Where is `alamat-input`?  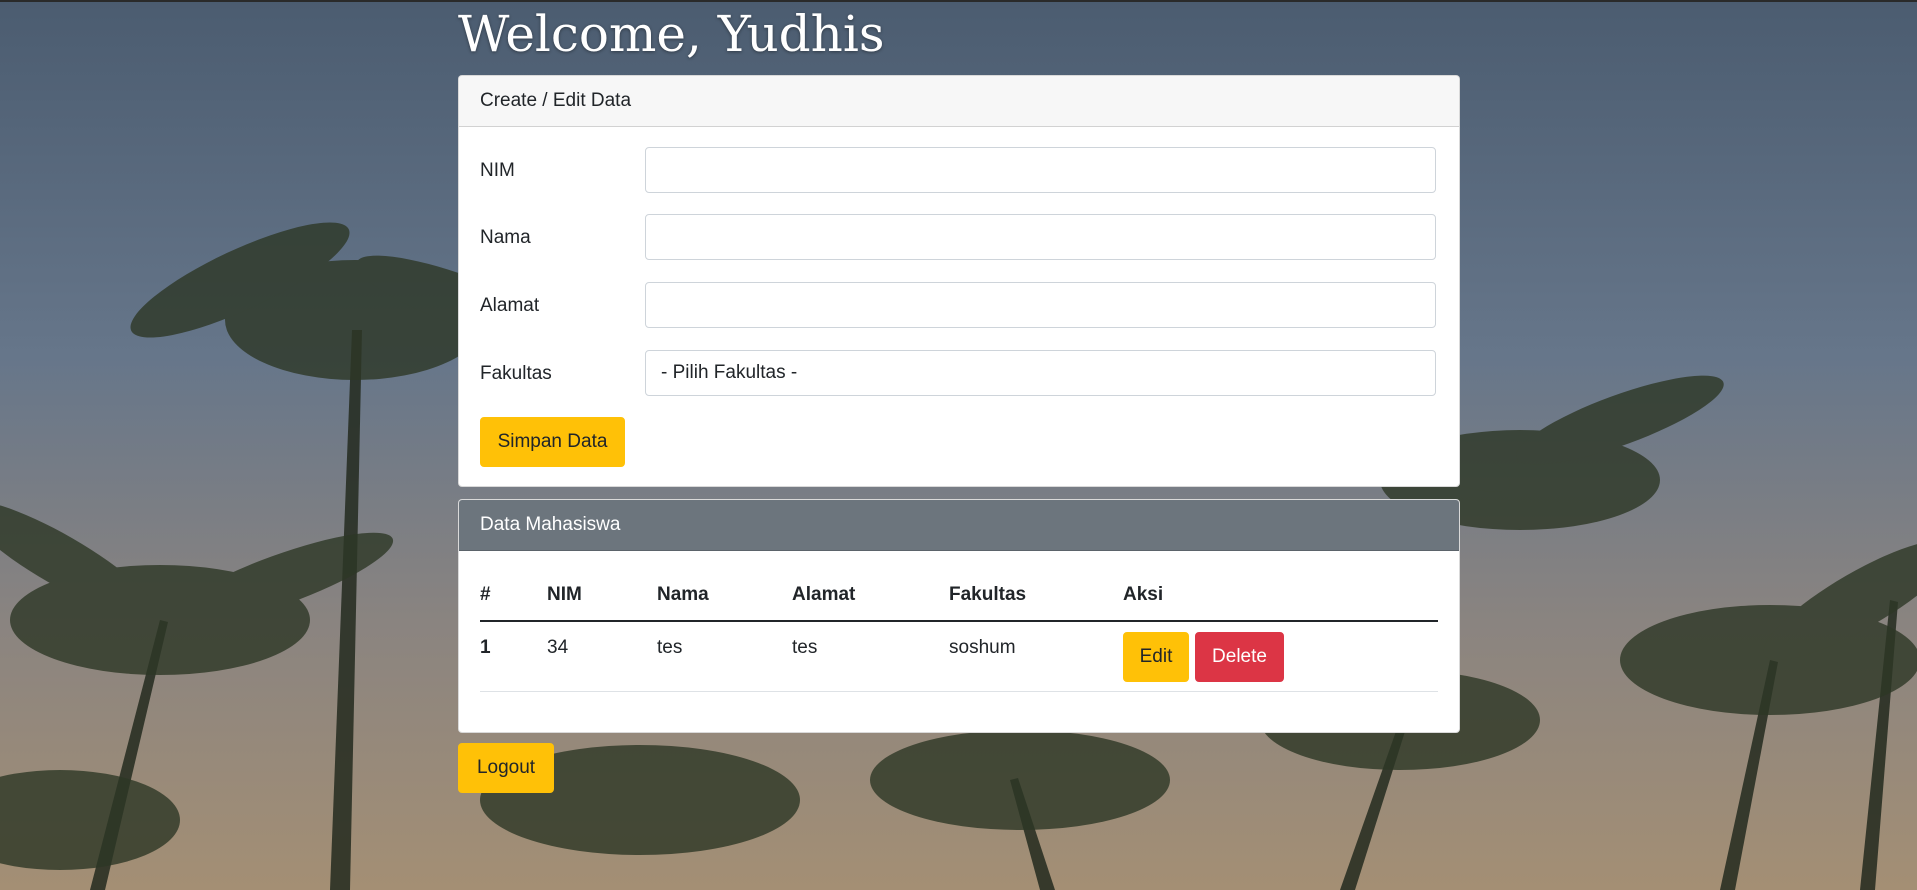
alamat-input is located at coordinates (1040, 305).